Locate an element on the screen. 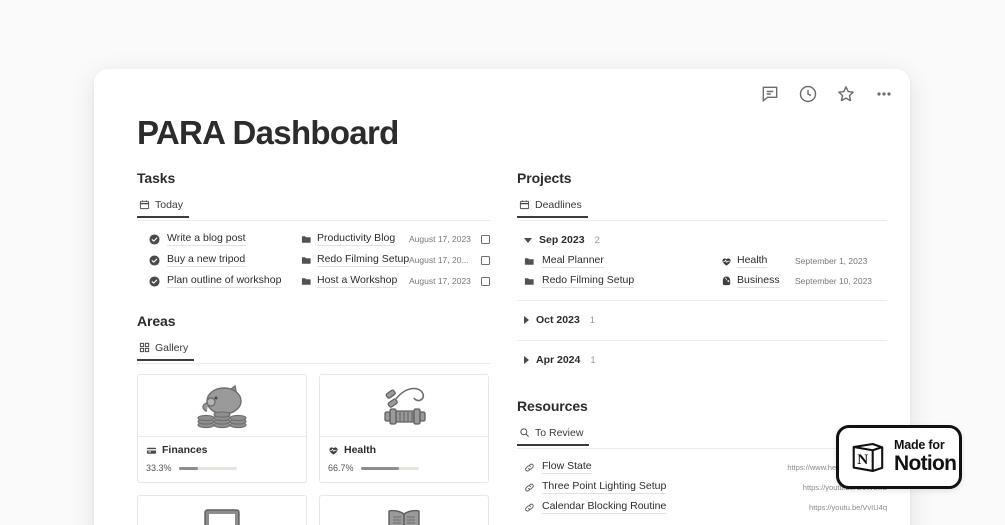 The width and height of the screenshot is (1005, 525). tab-today: Today is located at coordinates (163, 208).